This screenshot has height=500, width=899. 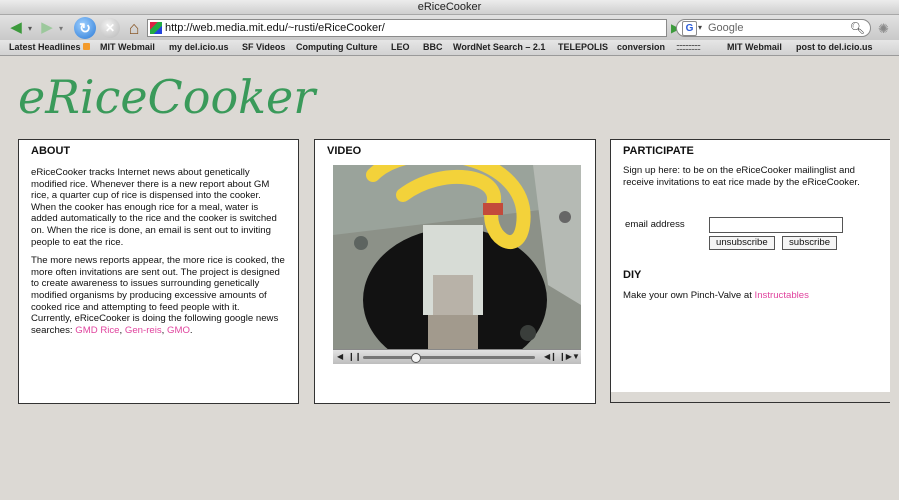 I want to click on step-back-icon: ◀❙, so click(x=550, y=357).